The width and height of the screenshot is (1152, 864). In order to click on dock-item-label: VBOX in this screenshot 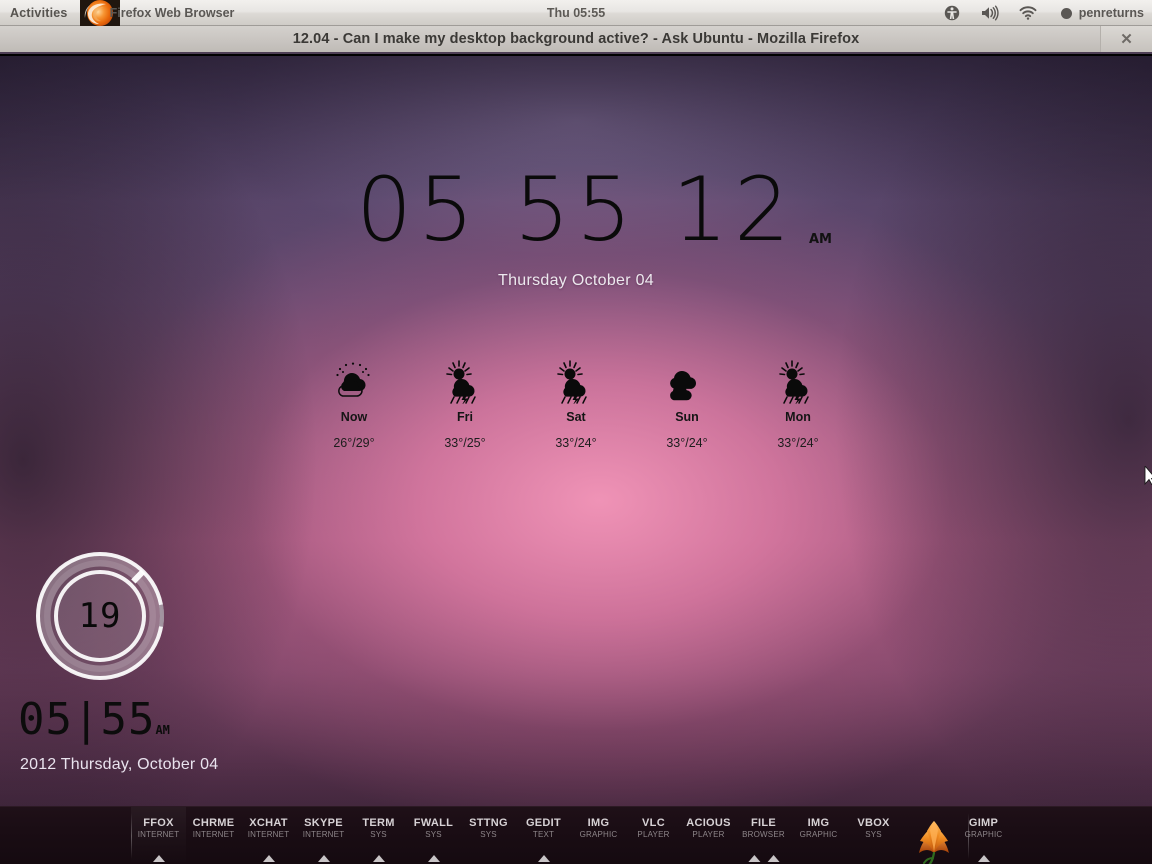, I will do `click(873, 823)`.